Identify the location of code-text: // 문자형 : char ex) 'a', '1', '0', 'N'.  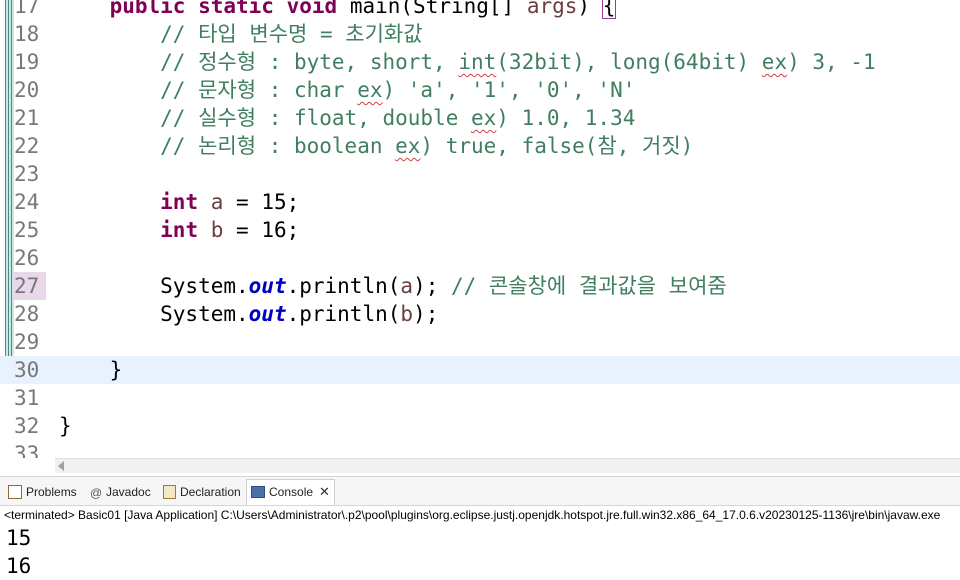
(347, 90).